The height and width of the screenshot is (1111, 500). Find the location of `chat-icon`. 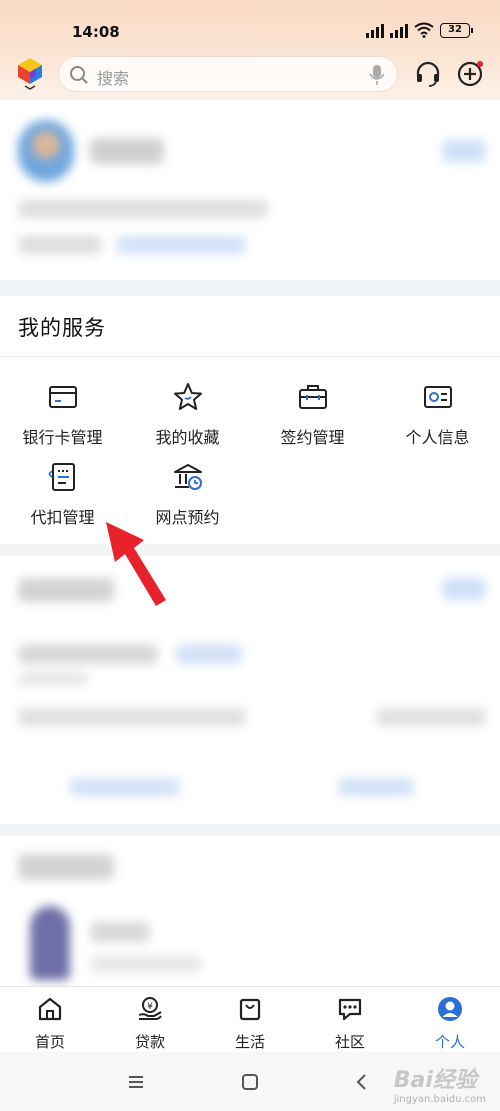

chat-icon is located at coordinates (350, 1009).